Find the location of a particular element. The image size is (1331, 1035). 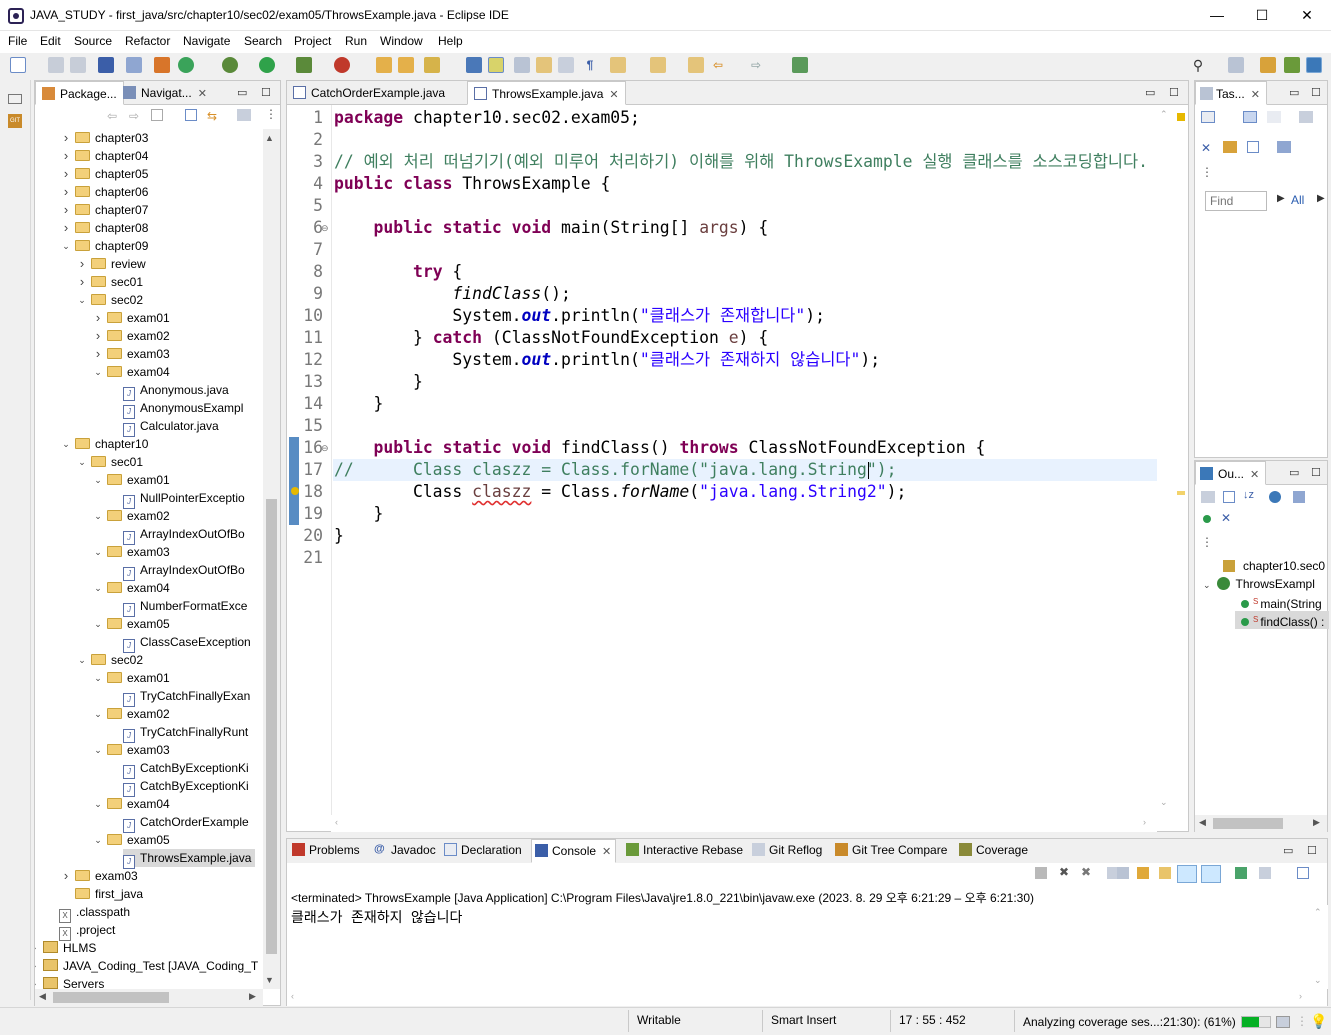

close-tab-icon: ✕ is located at coordinates (613, 95).